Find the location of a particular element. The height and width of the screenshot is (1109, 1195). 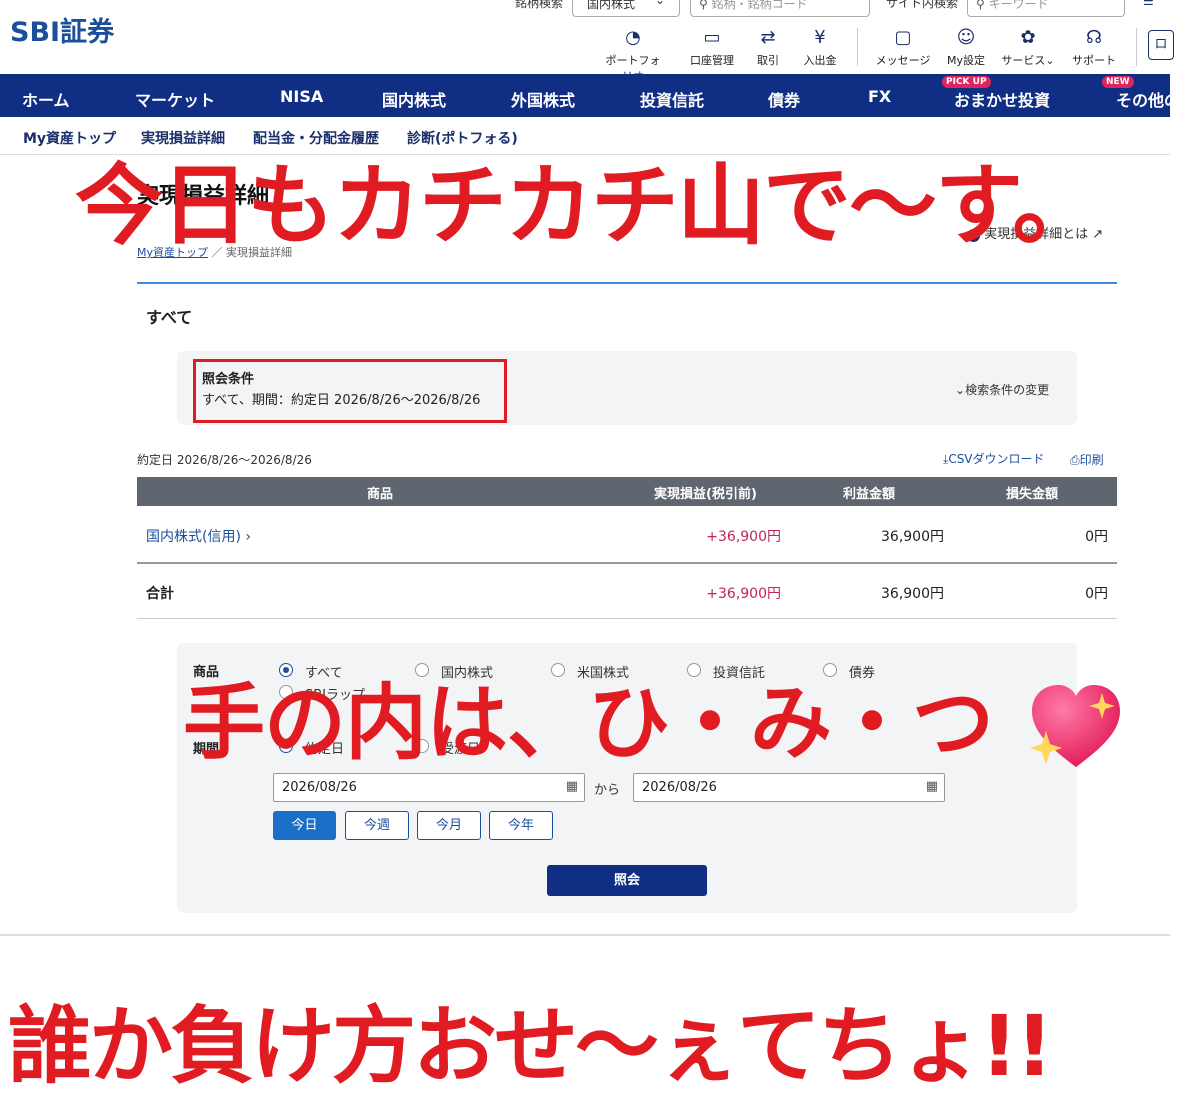

service-menu: ✿ サービス⌄ is located at coordinates (1028, 48).